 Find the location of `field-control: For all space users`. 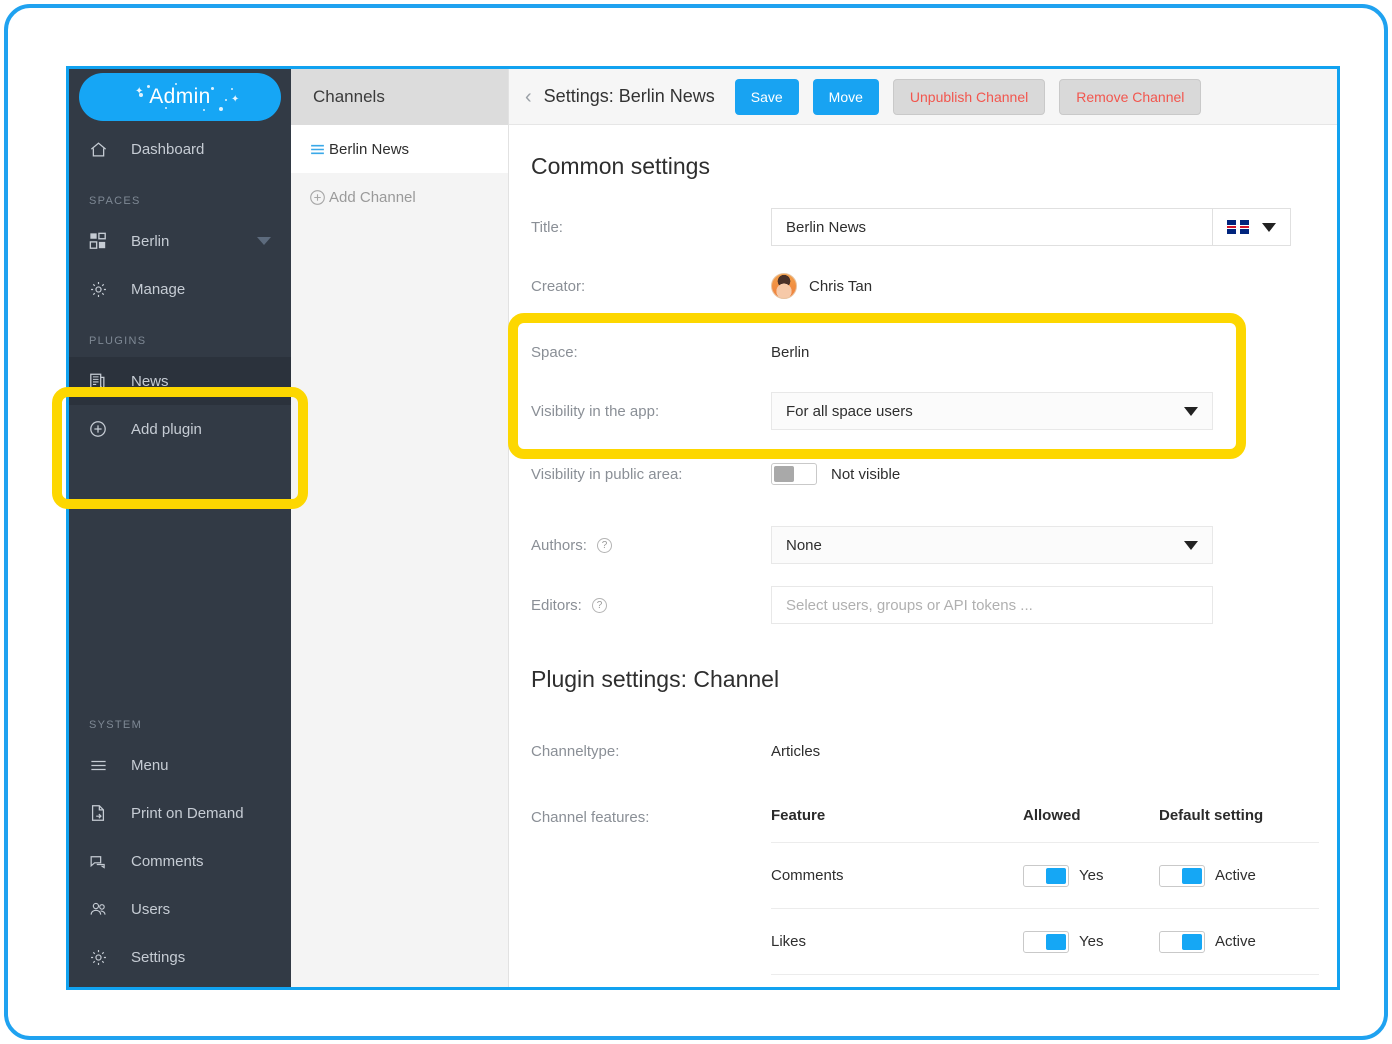

field-control: For all space users is located at coordinates (1034, 411).